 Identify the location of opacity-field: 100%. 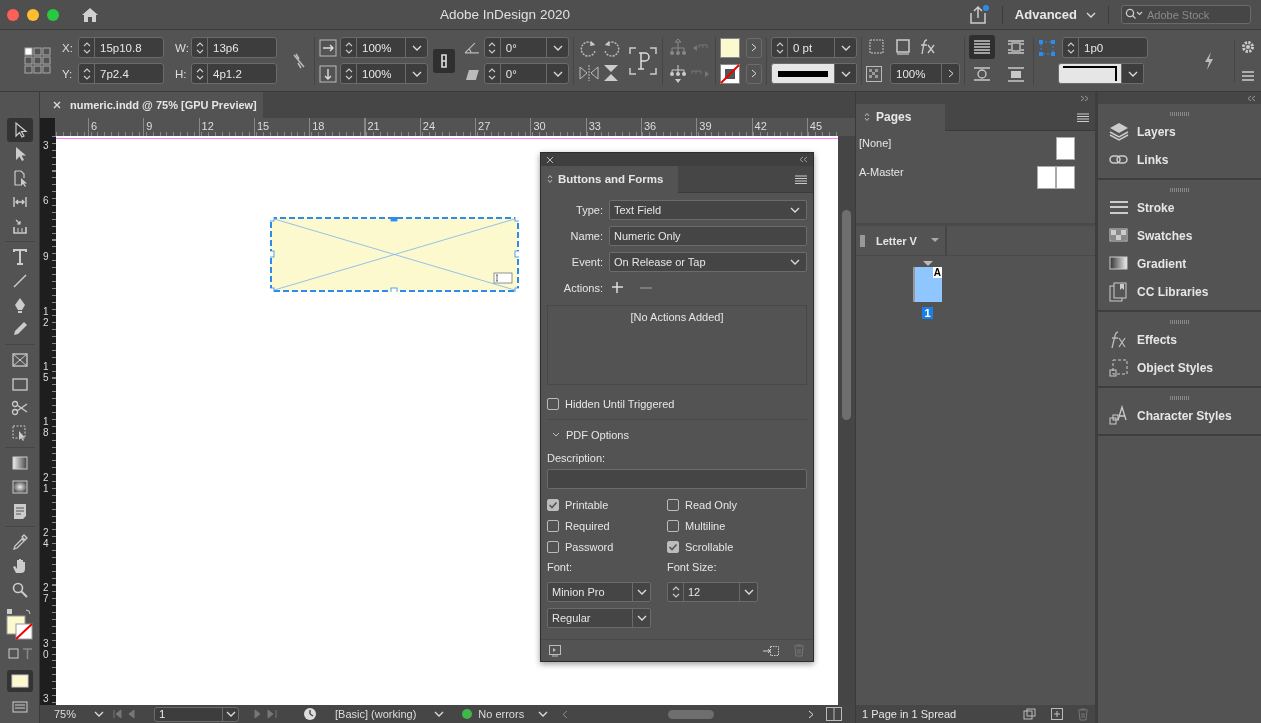
(925, 73).